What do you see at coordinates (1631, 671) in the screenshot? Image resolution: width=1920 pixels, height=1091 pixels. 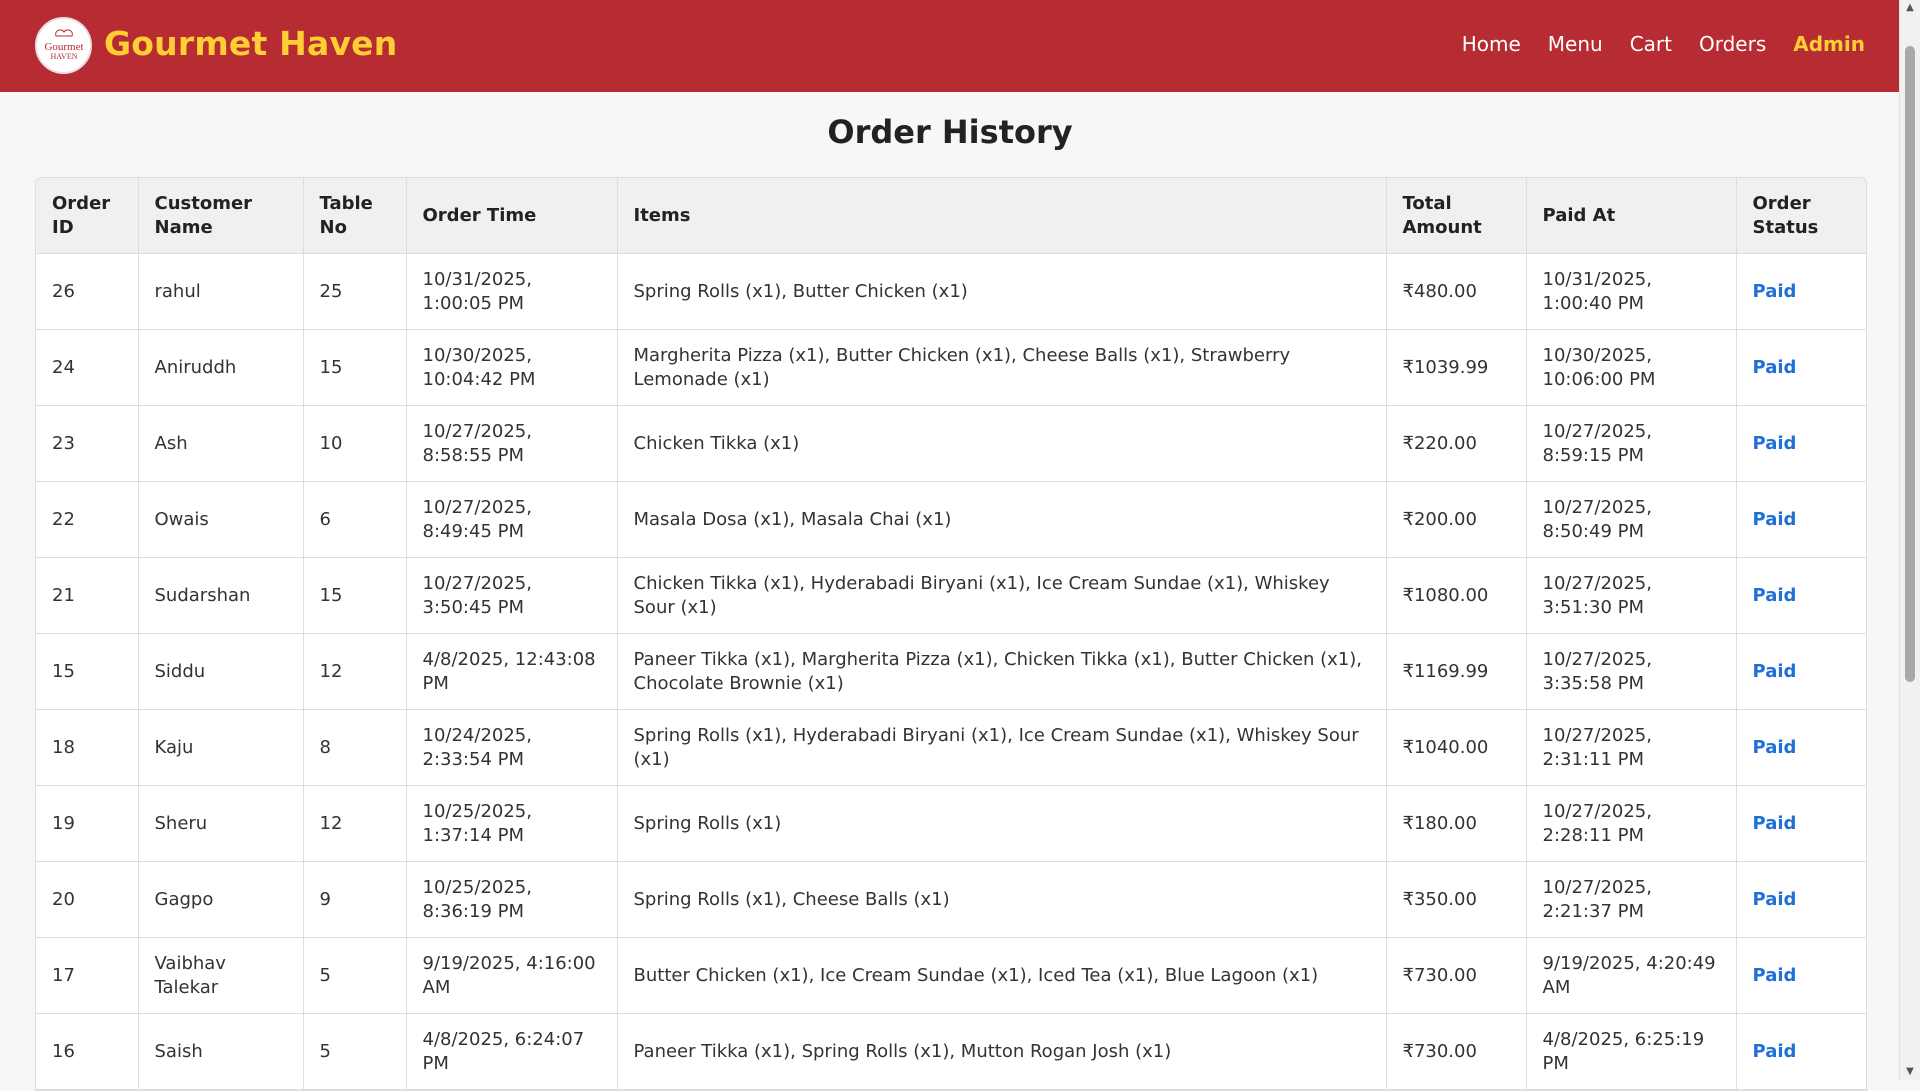 I see `cell-paid-at: 10/27/2025, 3:35:58 PM` at bounding box center [1631, 671].